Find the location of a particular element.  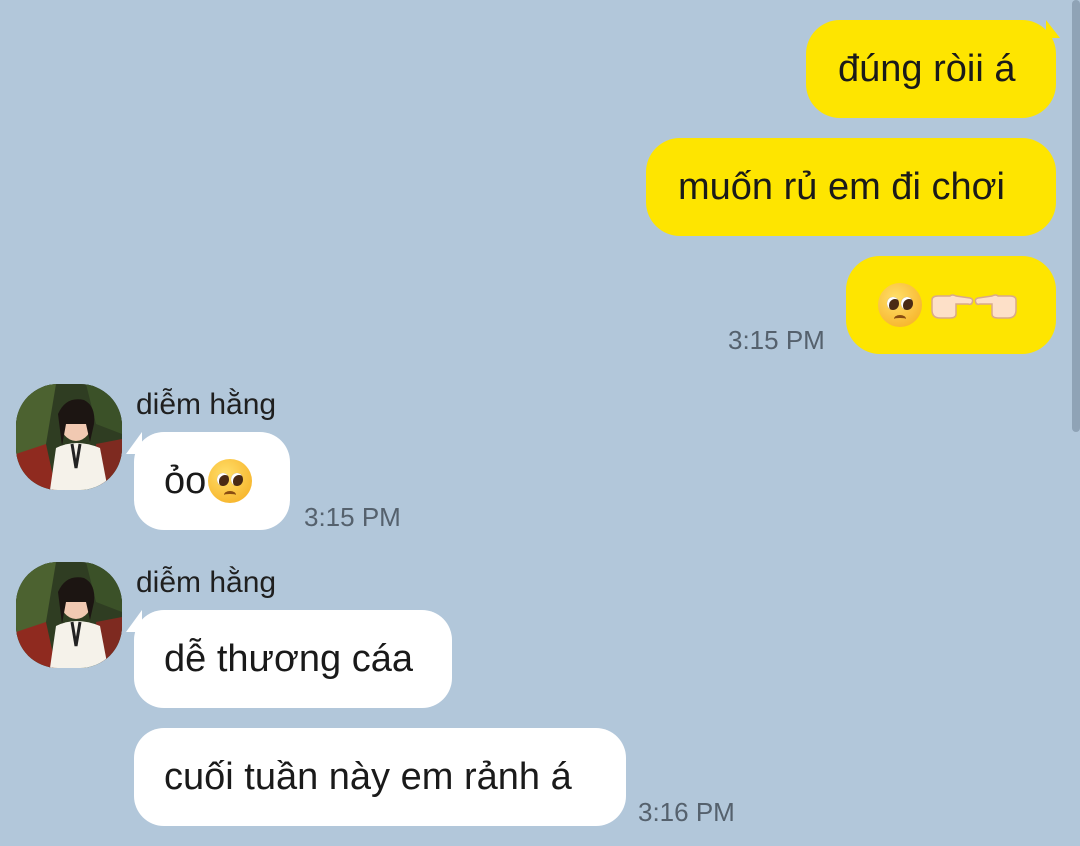

outgoing-message-bubble: đúng ròii á is located at coordinates (931, 69).